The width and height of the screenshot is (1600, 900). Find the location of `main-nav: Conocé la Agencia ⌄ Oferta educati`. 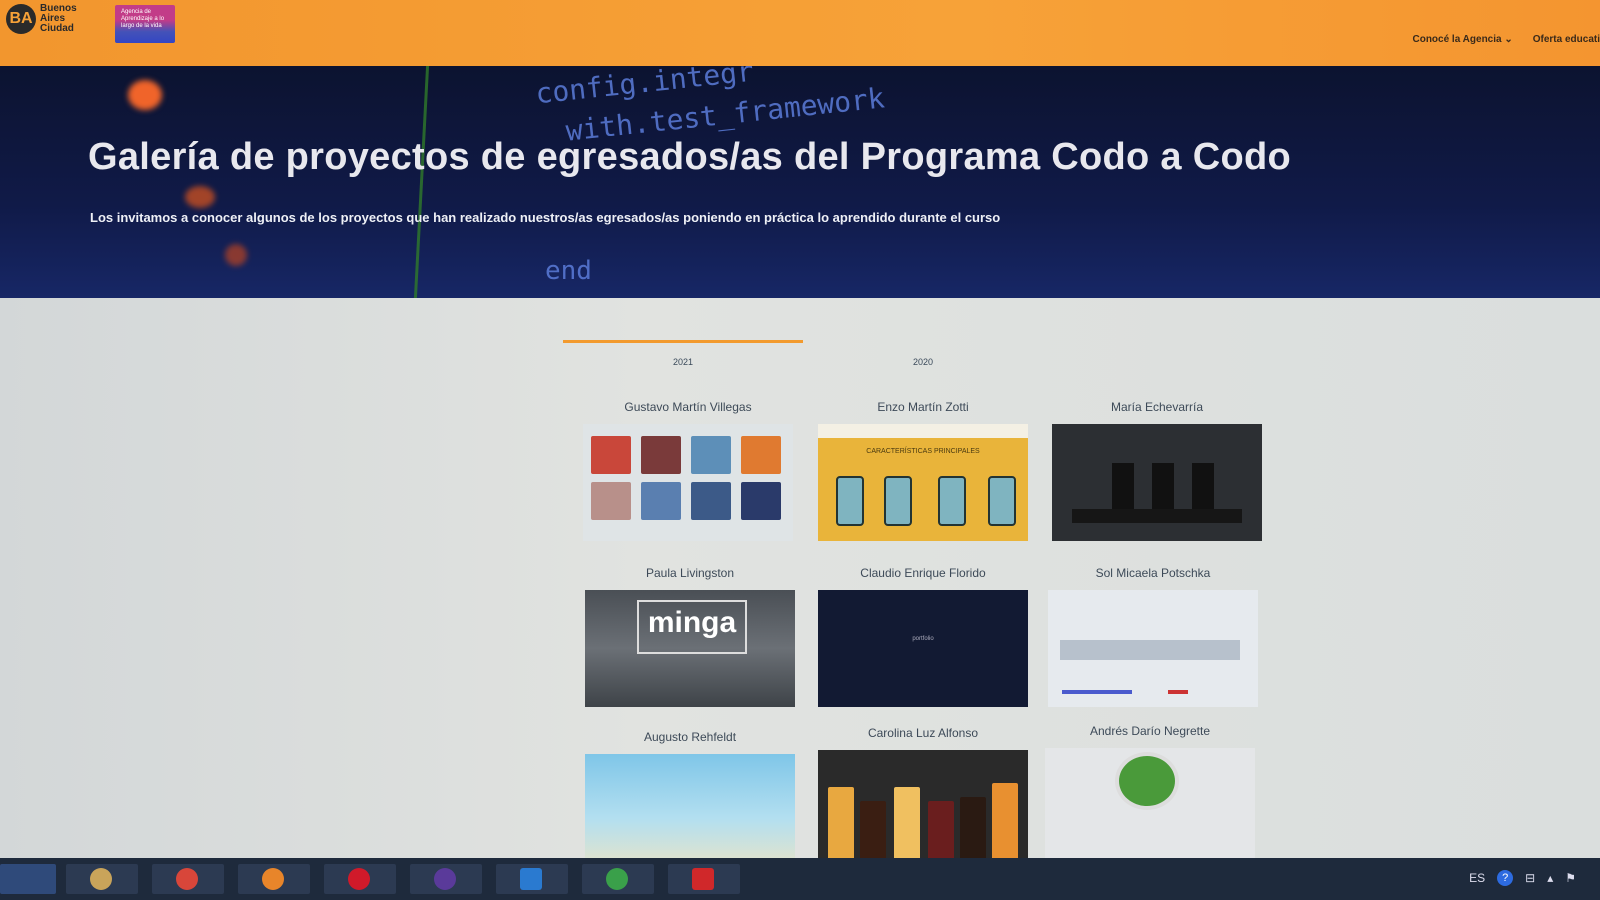

main-nav: Conocé la Agencia ⌄ Oferta educati is located at coordinates (1506, 39).